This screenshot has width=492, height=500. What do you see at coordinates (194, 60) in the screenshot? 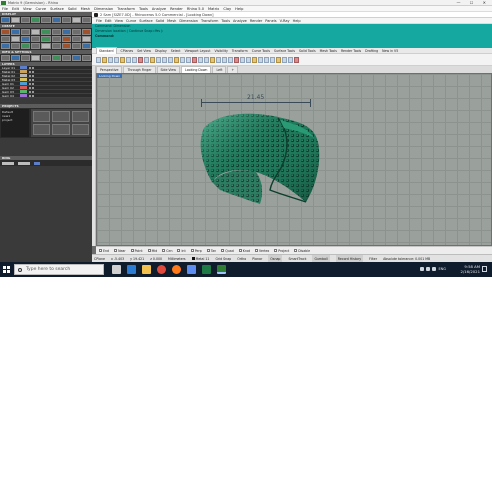
I see `four-viewports-icon` at bounding box center [194, 60].